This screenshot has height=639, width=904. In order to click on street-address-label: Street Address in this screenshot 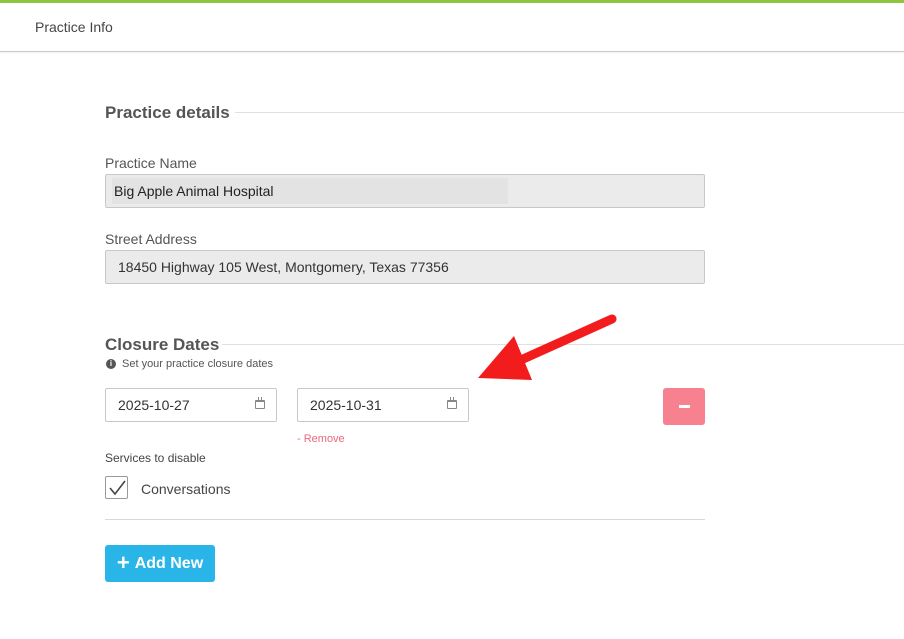, I will do `click(151, 239)`.